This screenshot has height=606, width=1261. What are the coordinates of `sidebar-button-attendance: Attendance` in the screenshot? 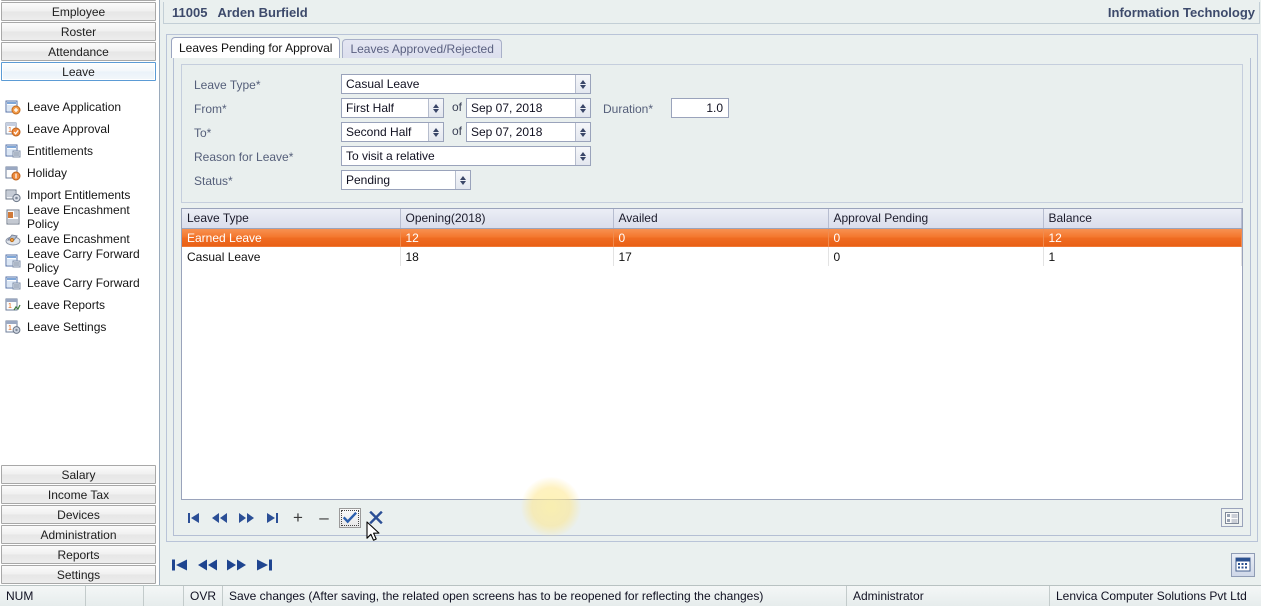 It's located at (78, 51).